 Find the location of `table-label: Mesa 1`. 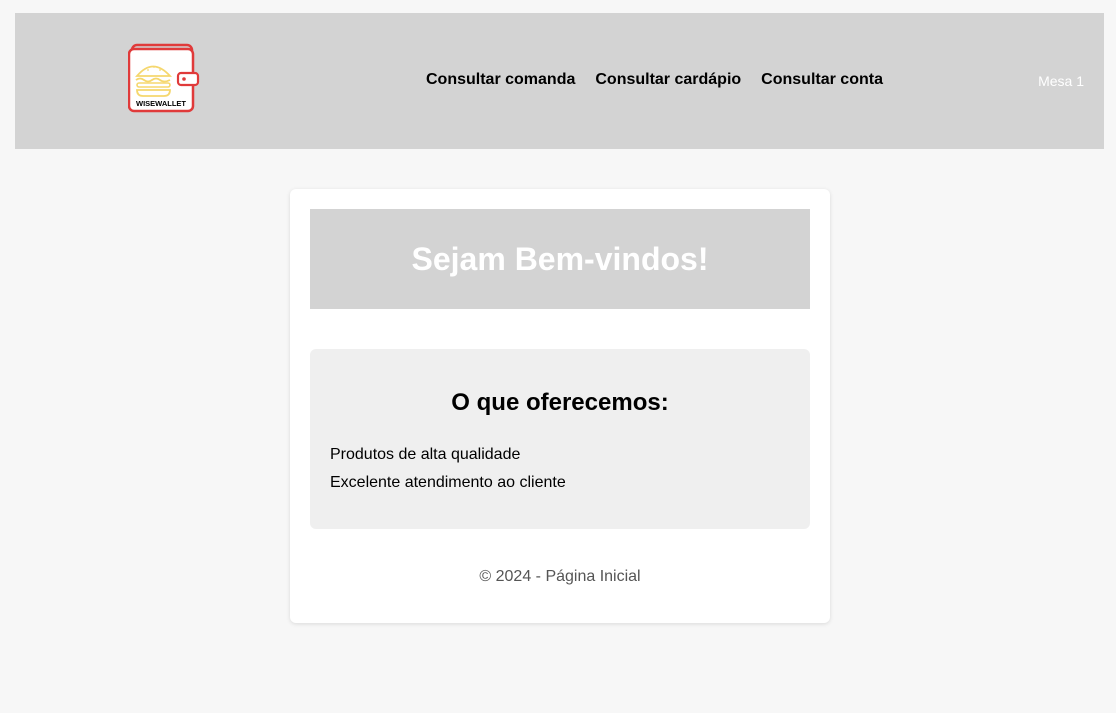

table-label: Mesa 1 is located at coordinates (1061, 81).